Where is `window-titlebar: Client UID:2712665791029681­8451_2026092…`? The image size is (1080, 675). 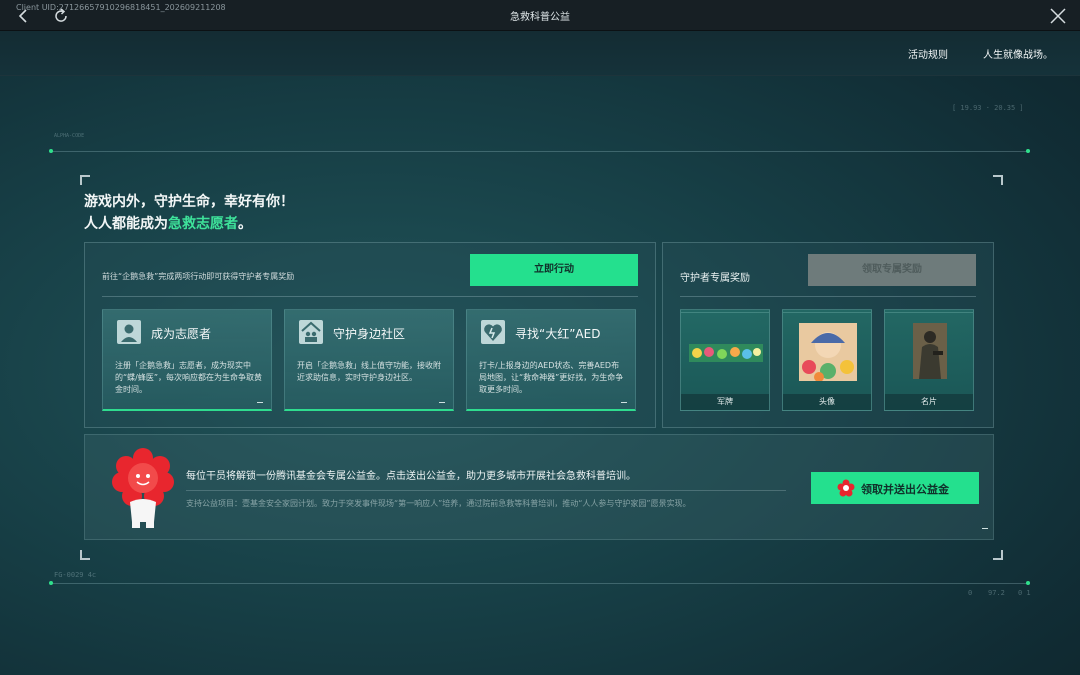 window-titlebar: Client UID:2712665791029681­8451_2026092… is located at coordinates (540, 15).